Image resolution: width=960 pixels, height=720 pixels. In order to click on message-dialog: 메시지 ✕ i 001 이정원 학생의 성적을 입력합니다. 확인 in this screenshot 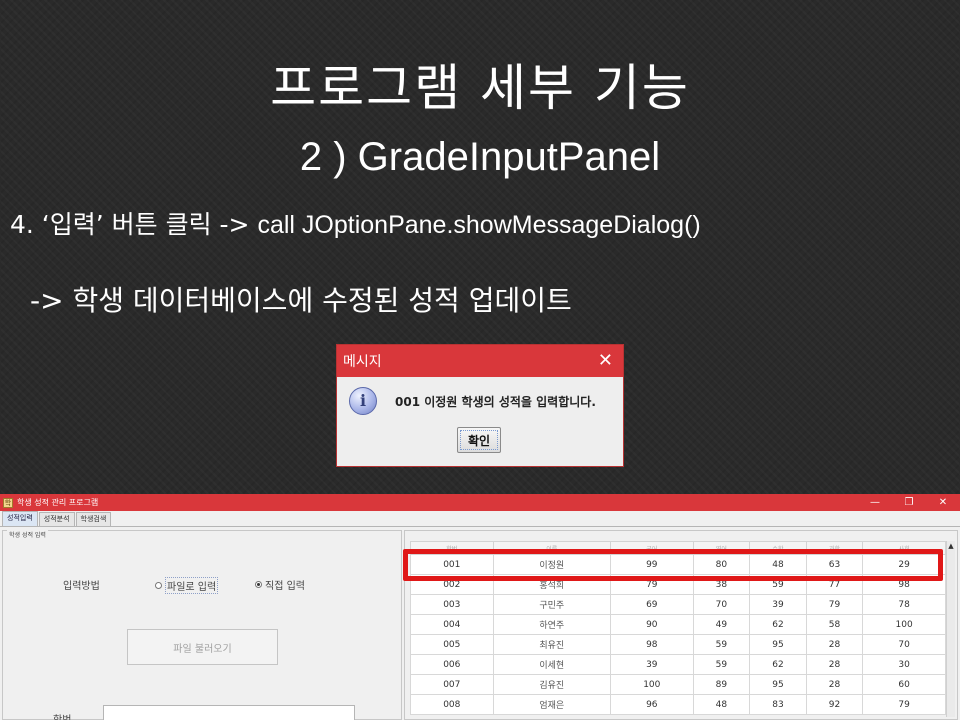, I will do `click(480, 405)`.